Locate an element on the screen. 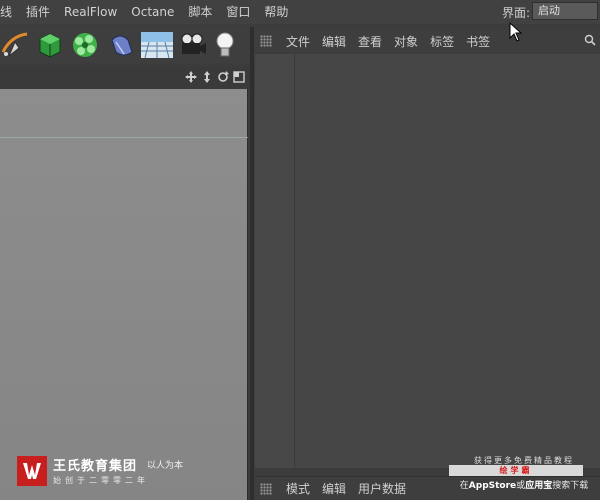 The height and width of the screenshot is (500, 600). brand-logo-icon is located at coordinates (32, 471).